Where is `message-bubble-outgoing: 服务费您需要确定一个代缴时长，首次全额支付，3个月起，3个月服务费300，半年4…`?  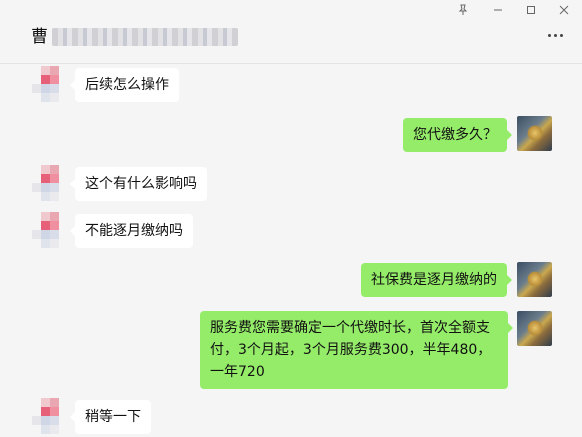
message-bubble-outgoing: 服务费您需要确定一个代缴时长，首次全额支付，3个月起，3个月服务费300，半年4… is located at coordinates (356, 350).